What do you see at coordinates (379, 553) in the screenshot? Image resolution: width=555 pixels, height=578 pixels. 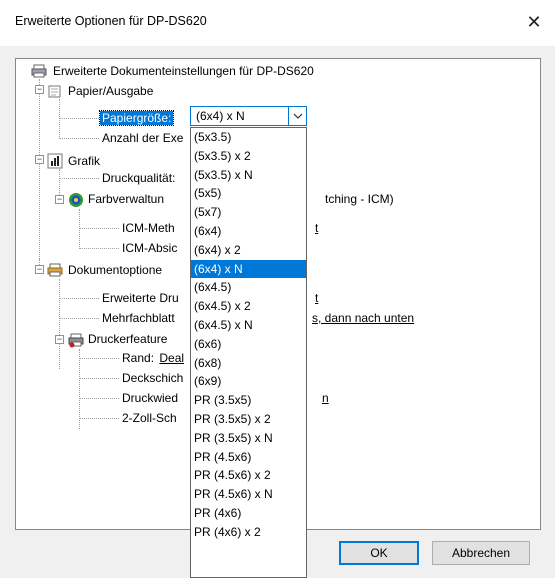 I see `ok-button: OK` at bounding box center [379, 553].